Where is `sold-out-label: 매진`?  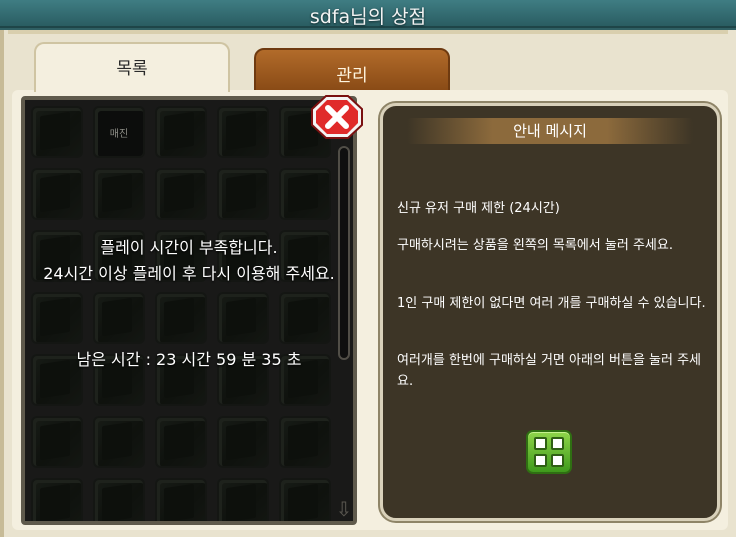 sold-out-label: 매진 is located at coordinates (119, 134).